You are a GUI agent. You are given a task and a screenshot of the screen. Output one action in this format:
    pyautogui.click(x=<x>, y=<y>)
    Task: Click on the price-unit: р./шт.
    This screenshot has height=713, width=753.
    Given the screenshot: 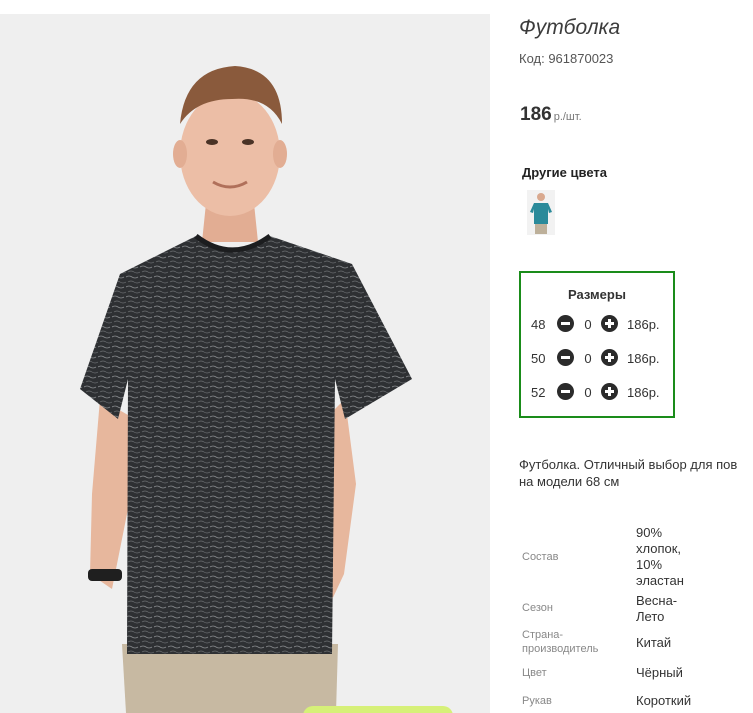 What is the action you would take?
    pyautogui.click(x=567, y=117)
    